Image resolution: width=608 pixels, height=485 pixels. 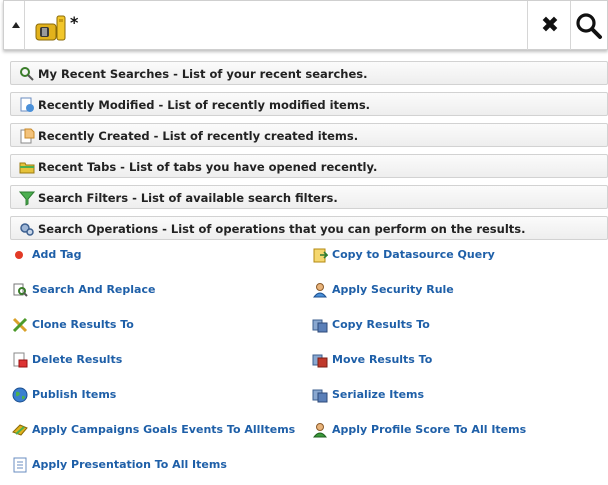 What do you see at coordinates (20, 465) in the screenshot?
I see `presentation-icon` at bounding box center [20, 465].